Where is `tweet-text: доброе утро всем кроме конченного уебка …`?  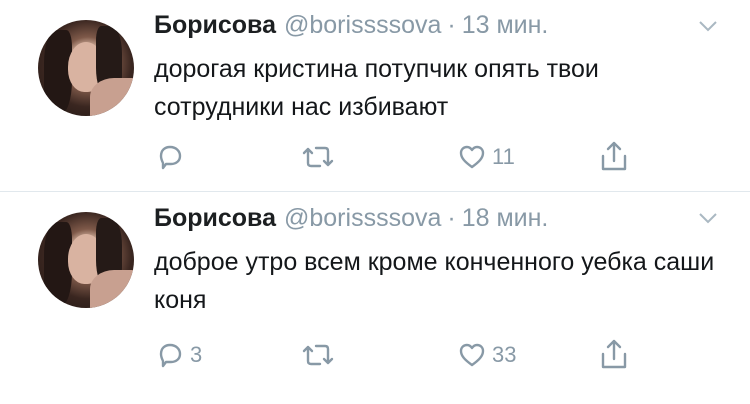
tweet-text: доброе утро всем кроме конченного уебка … is located at coordinates (434, 281).